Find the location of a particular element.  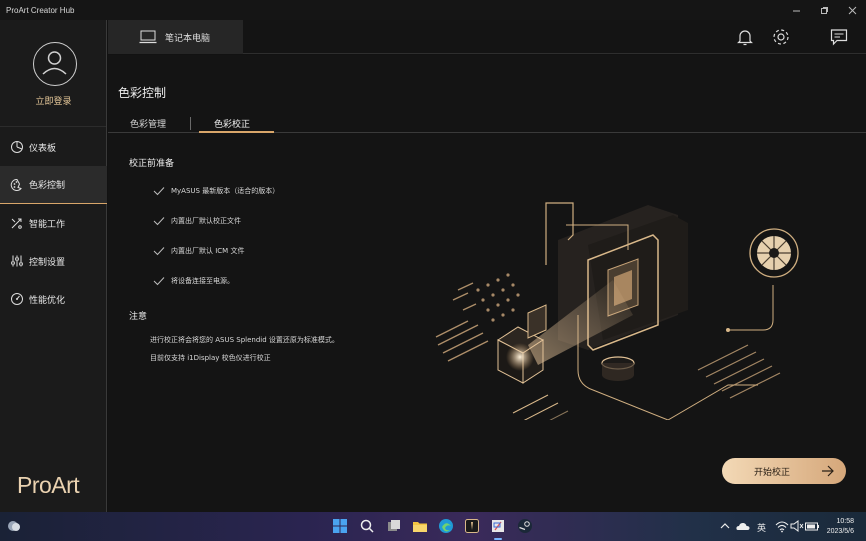

minimize-icon is located at coordinates (796, 10).